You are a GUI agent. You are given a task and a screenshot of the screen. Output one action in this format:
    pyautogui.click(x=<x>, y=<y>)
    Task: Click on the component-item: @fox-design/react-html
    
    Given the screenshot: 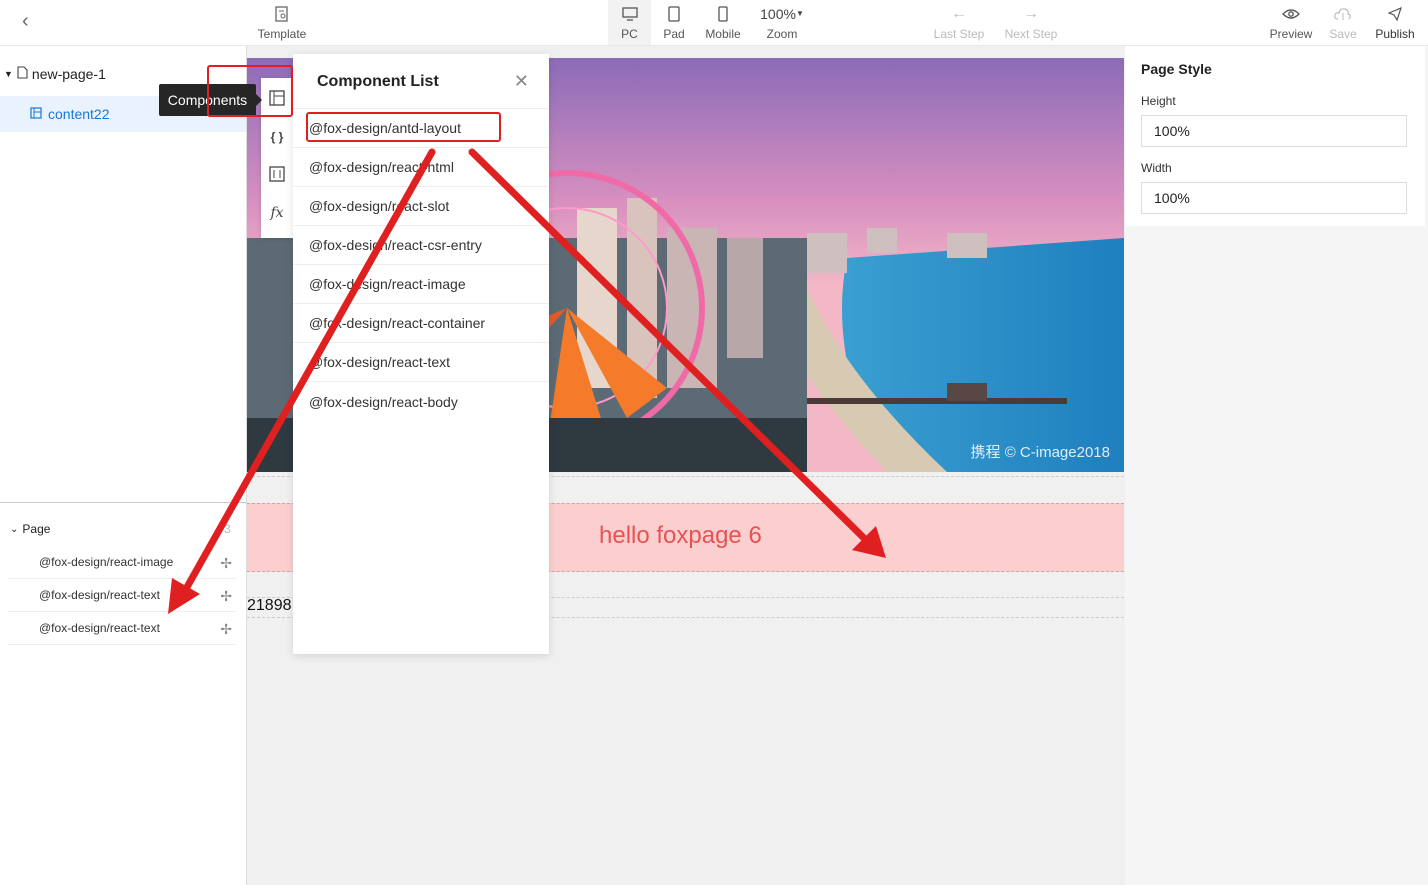 What is the action you would take?
    pyautogui.click(x=421, y=167)
    